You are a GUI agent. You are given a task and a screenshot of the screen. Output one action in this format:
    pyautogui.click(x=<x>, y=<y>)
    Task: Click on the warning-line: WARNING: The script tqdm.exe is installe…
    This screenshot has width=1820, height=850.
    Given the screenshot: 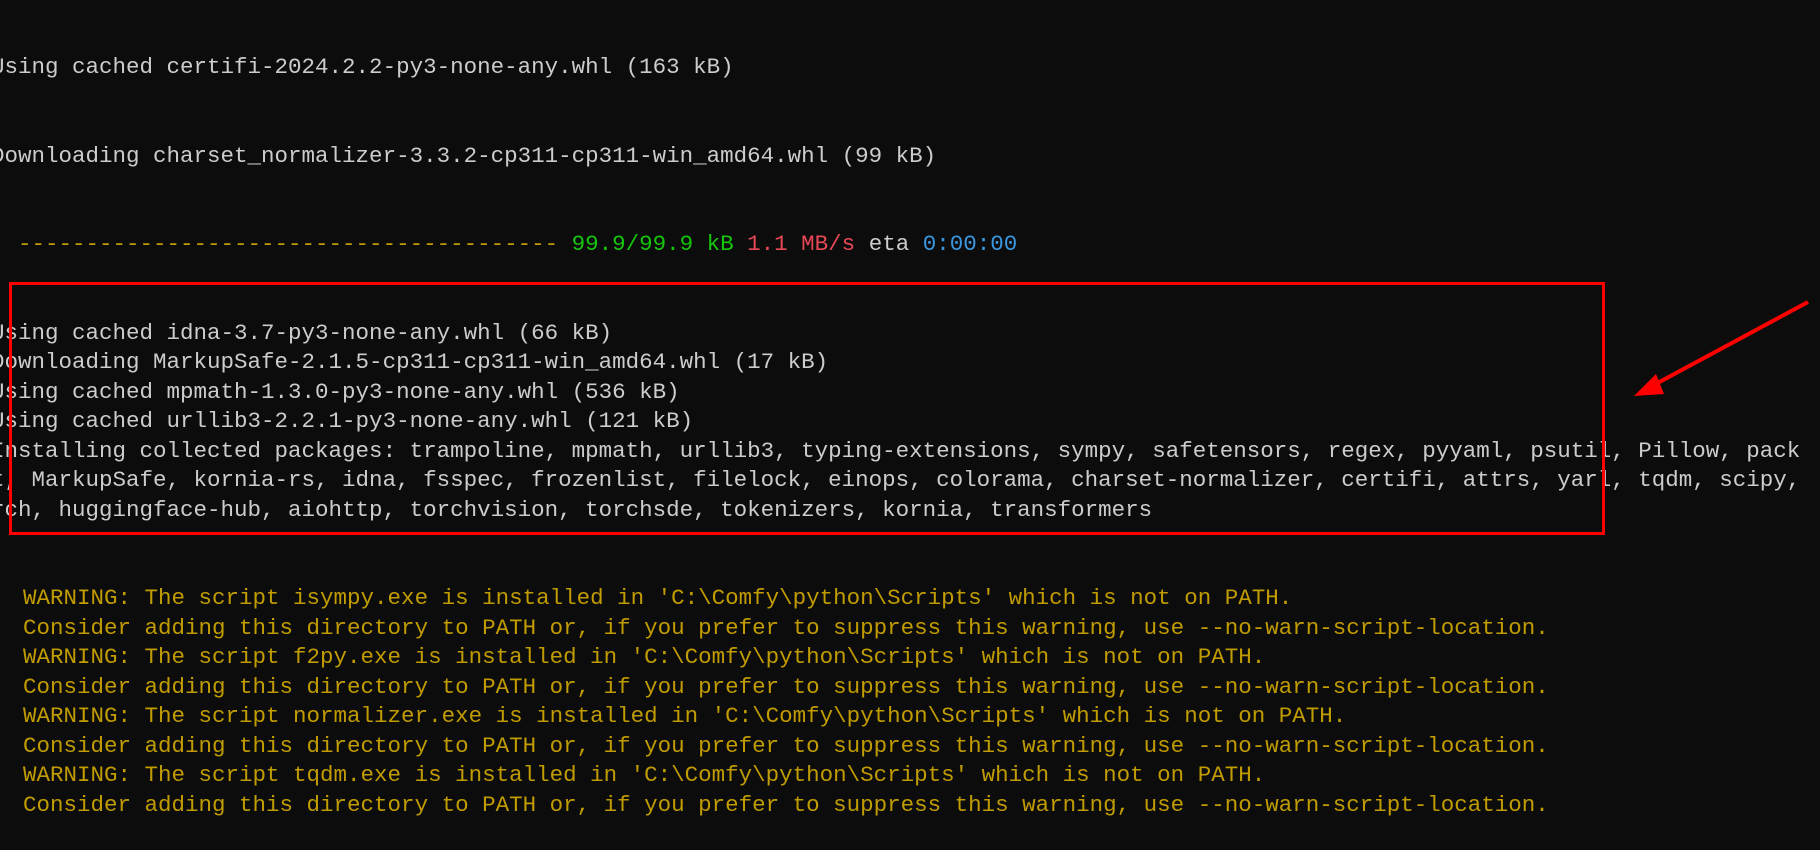 What is the action you would take?
    pyautogui.click(x=644, y=775)
    